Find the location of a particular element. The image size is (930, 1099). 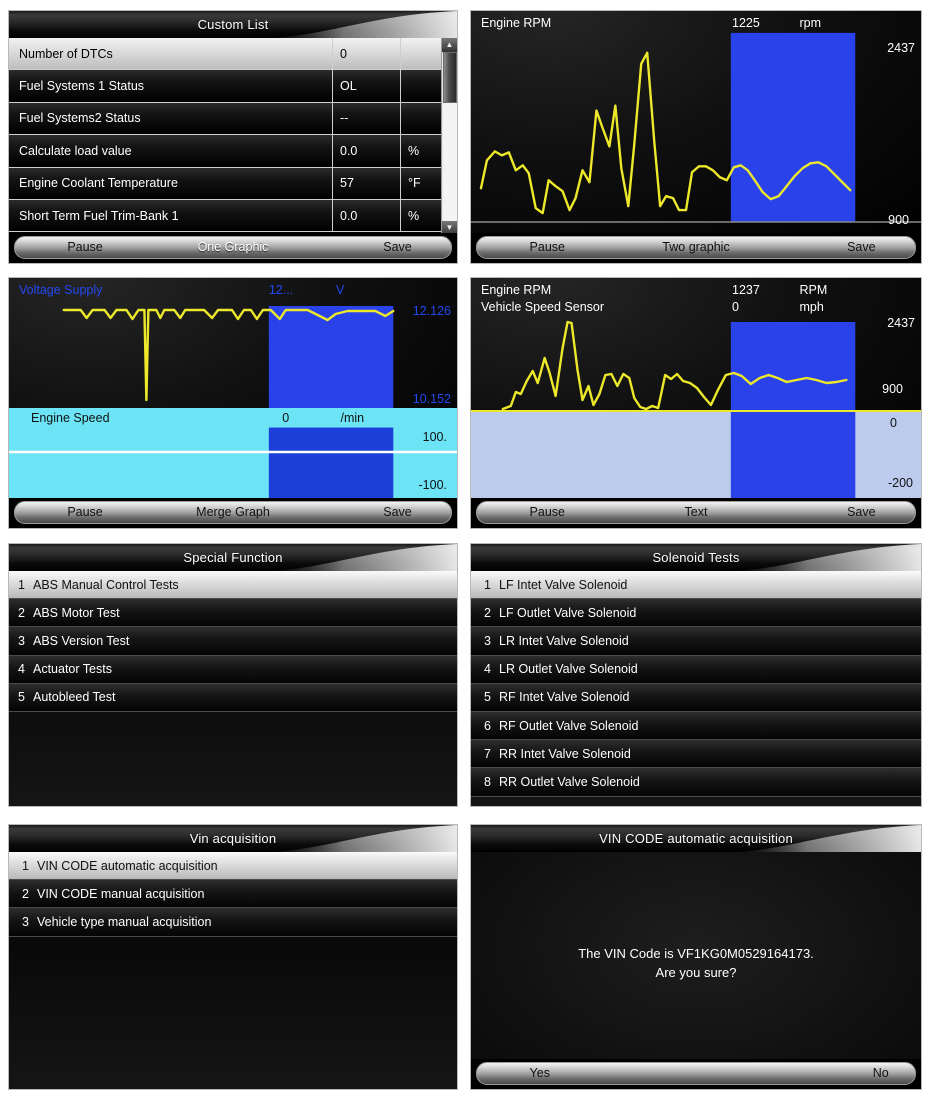

graph-header-row-rpm: Engine RPM 1237 RPM is located at coordinates (697, 290).